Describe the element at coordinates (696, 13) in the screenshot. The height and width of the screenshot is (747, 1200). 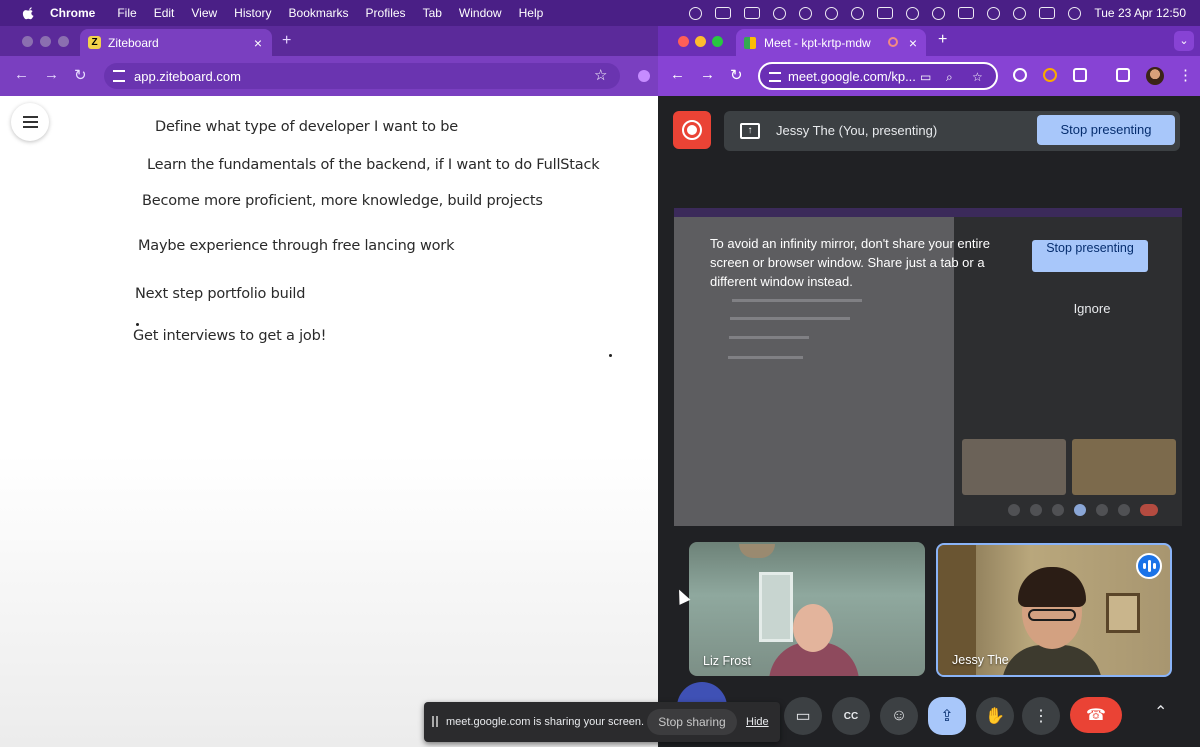
I see `meet-status-icon` at that location.